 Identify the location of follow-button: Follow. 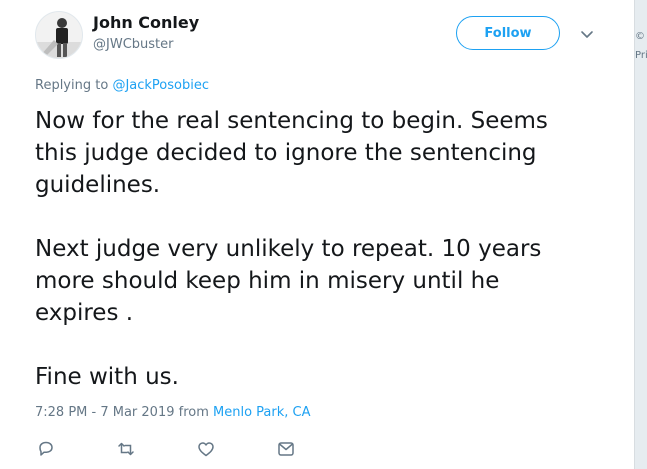
(508, 33).